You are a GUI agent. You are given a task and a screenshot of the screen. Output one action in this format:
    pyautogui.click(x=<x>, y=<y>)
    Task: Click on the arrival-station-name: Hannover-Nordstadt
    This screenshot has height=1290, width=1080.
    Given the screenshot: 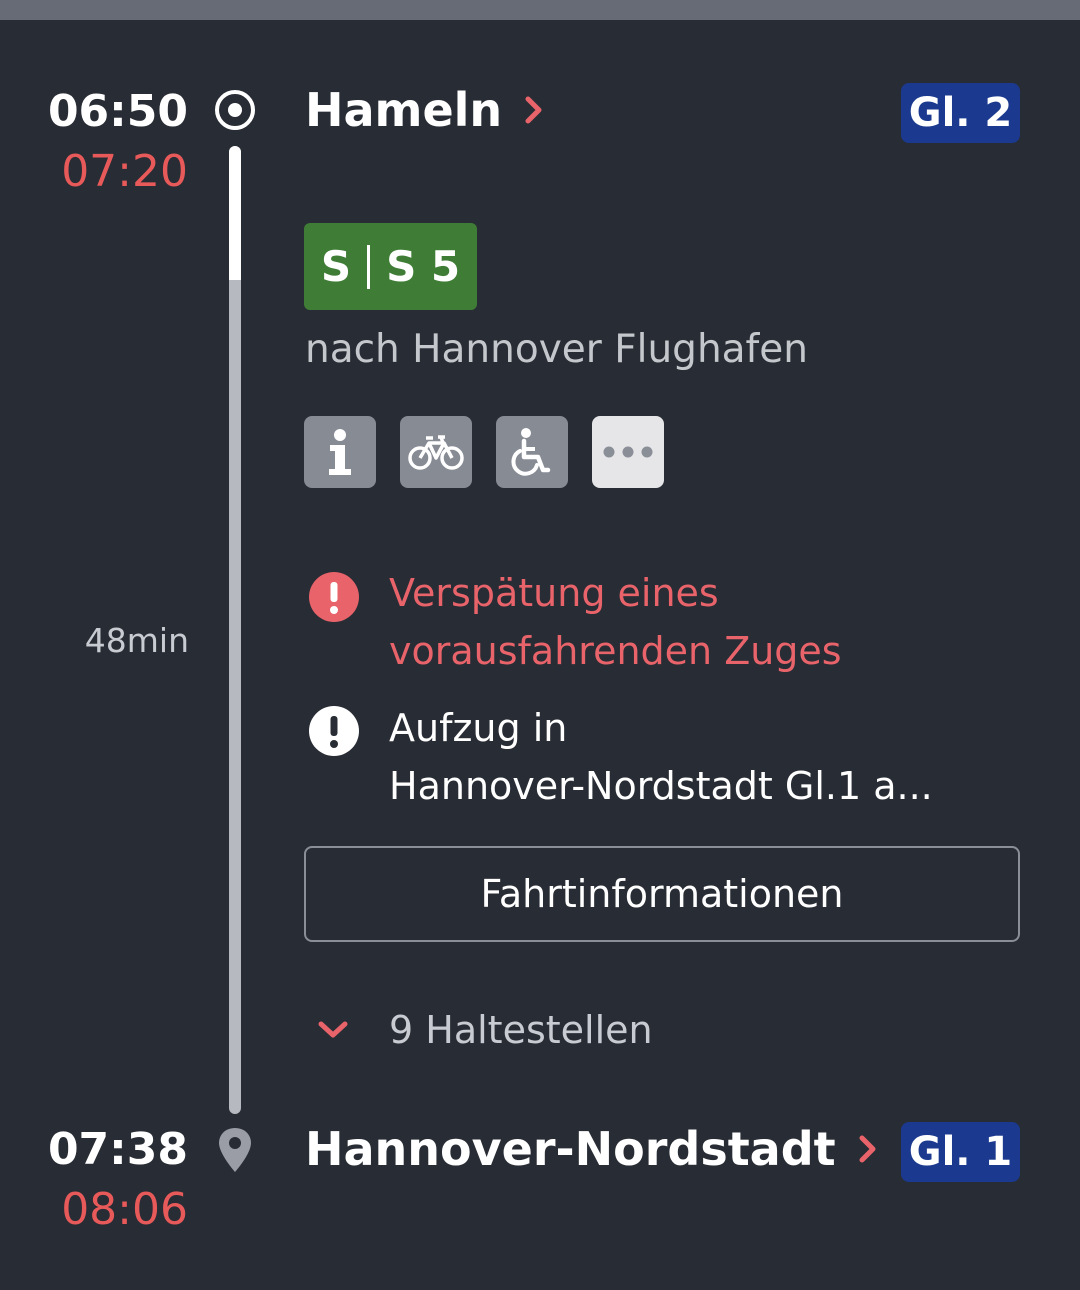 What is the action you would take?
    pyautogui.click(x=570, y=1149)
    